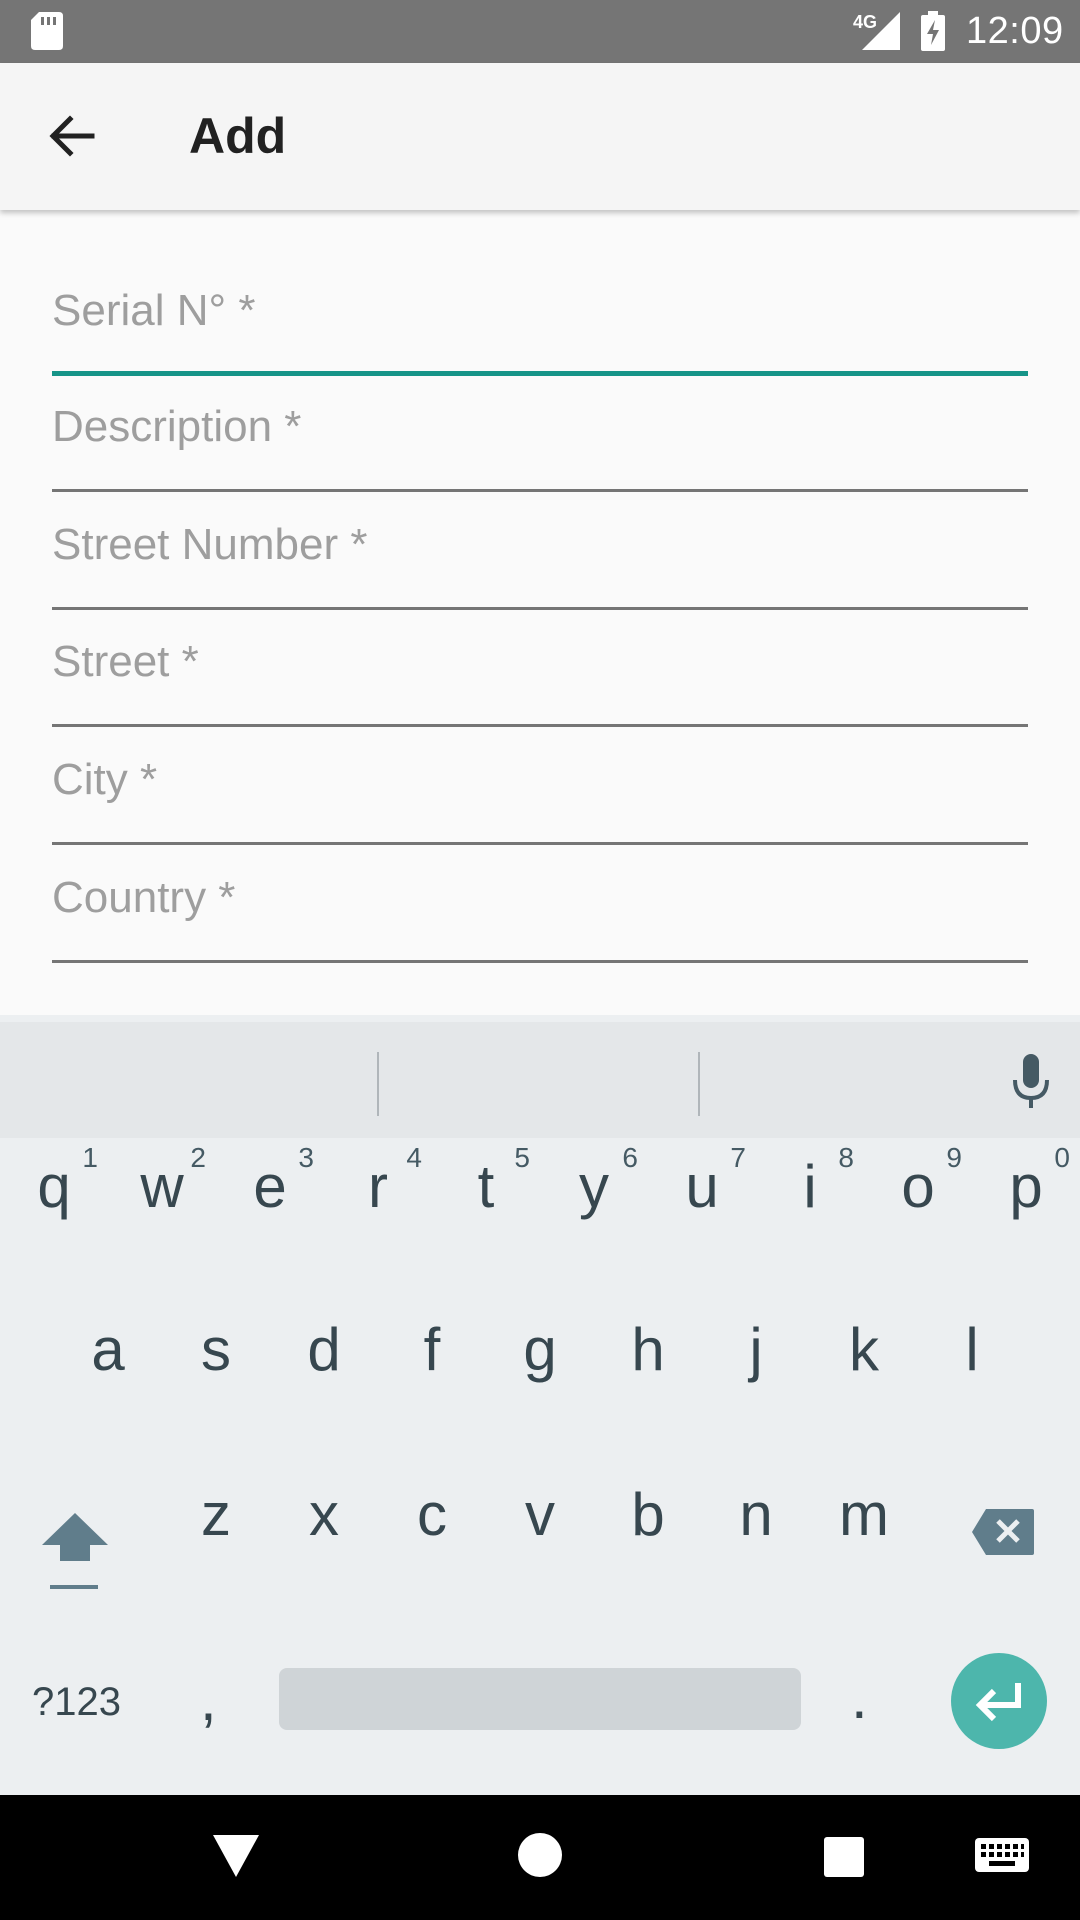 This screenshot has height=1920, width=1080. I want to click on signal-icon, so click(881, 31).